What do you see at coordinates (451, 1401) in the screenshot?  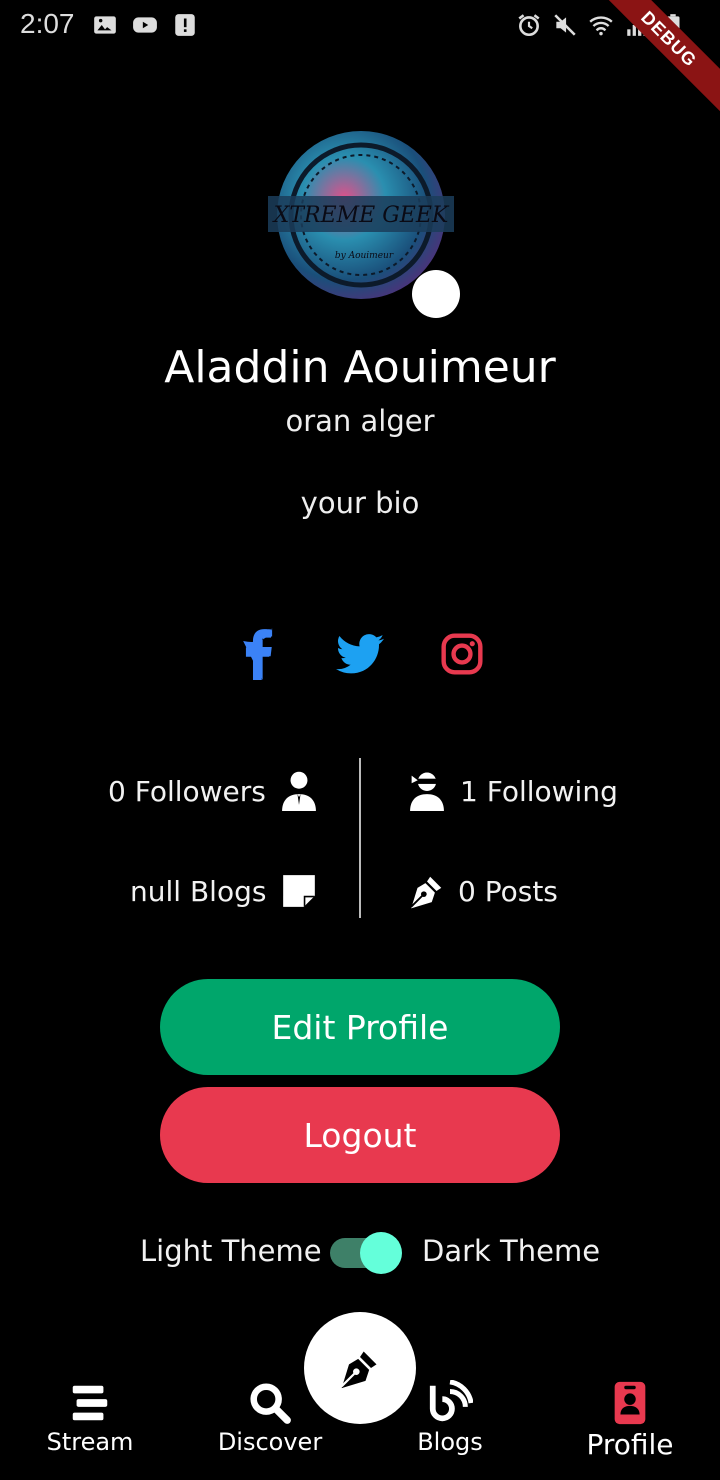 I see `blog-icon` at bounding box center [451, 1401].